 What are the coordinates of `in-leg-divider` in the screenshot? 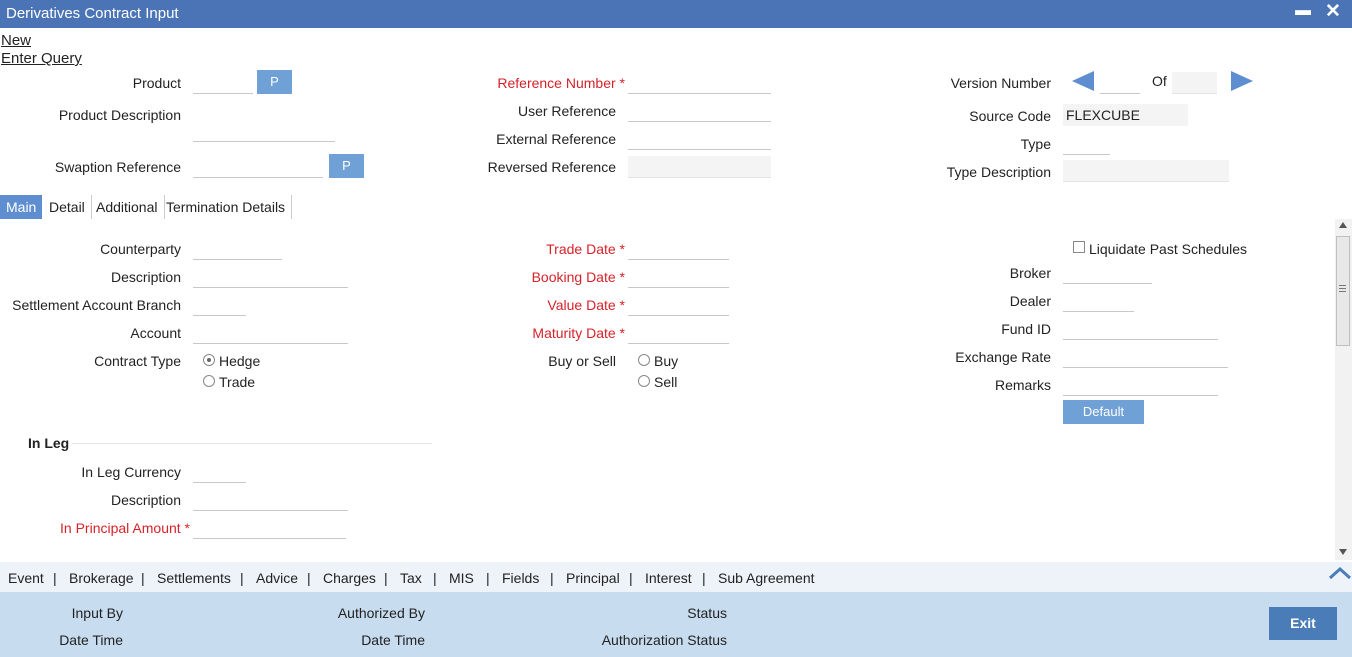 It's located at (252, 443).